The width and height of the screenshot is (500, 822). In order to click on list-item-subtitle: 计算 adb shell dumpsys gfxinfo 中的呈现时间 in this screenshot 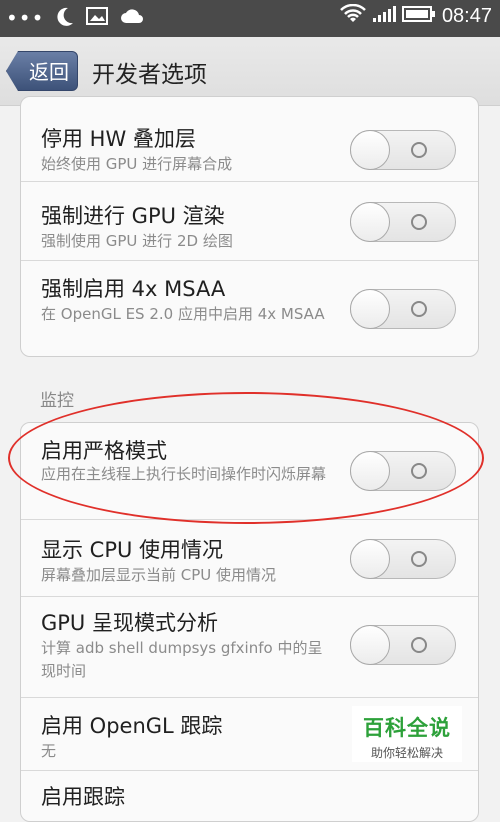, I will do `click(182, 659)`.